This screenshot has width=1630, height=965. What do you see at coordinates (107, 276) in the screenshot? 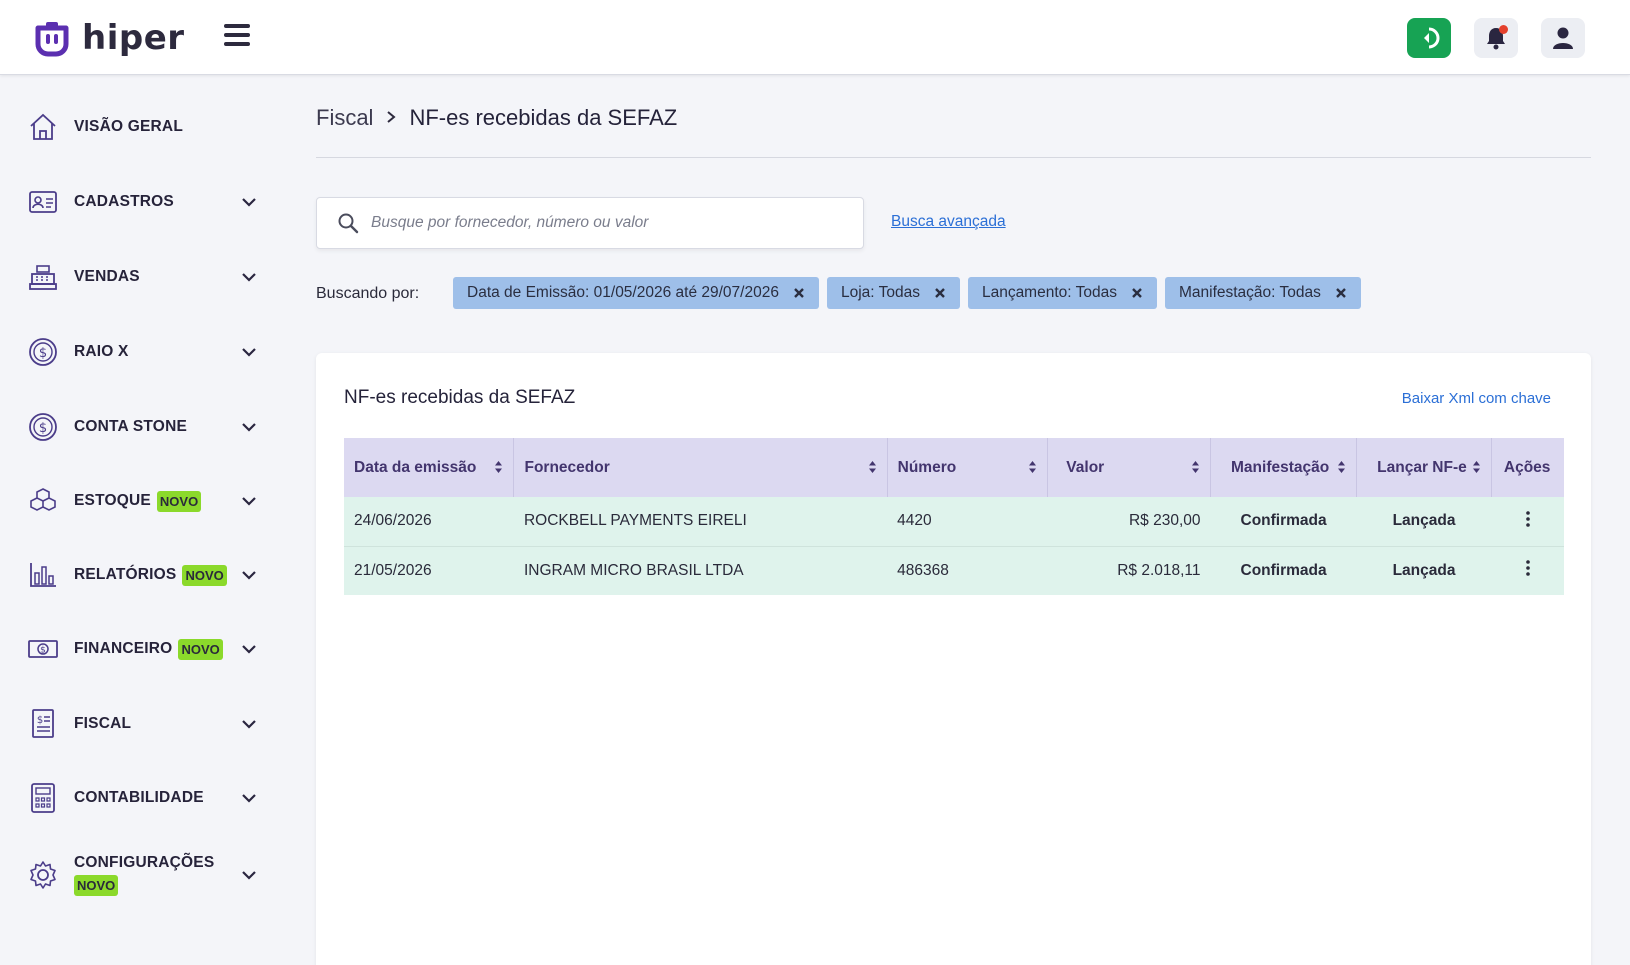
I see `sidebar-item-label: VENDAS` at bounding box center [107, 276].